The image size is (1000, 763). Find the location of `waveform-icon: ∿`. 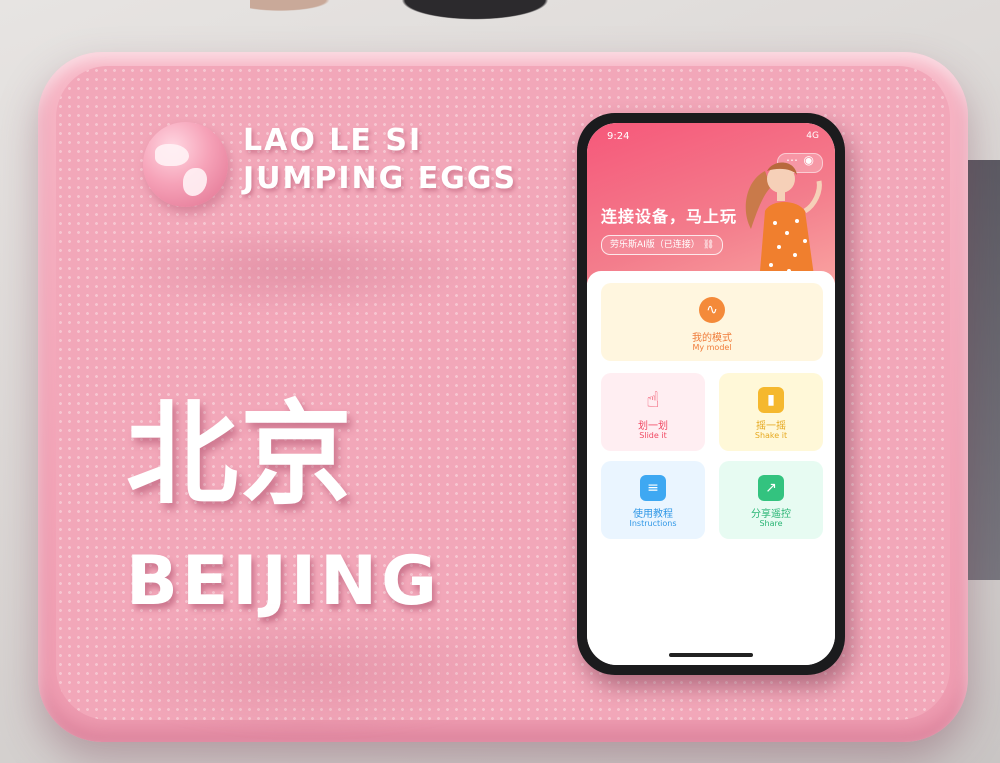

waveform-icon: ∿ is located at coordinates (712, 310).